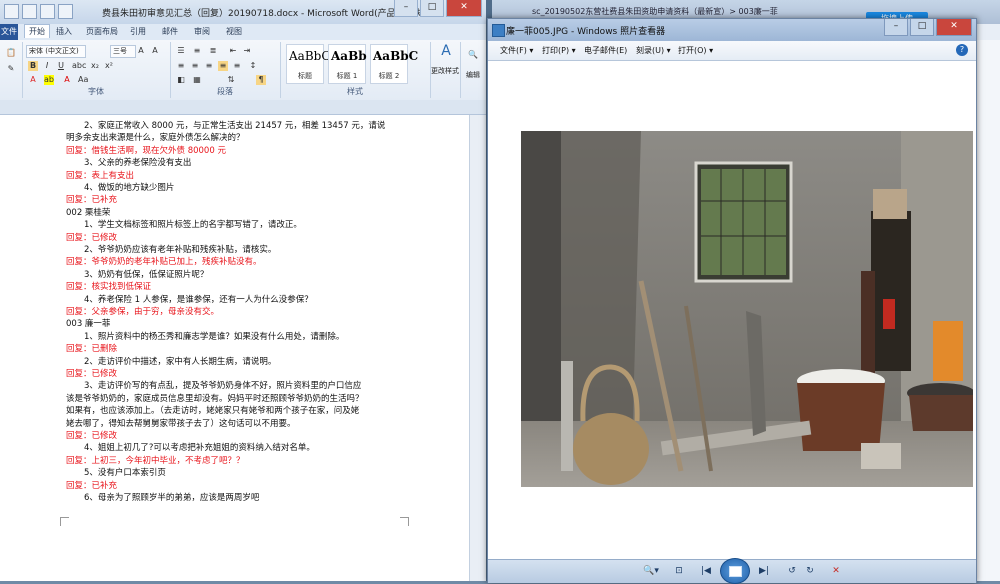 This screenshot has height=584, width=1000. I want to click on borders-icon: ▦, so click(197, 80).